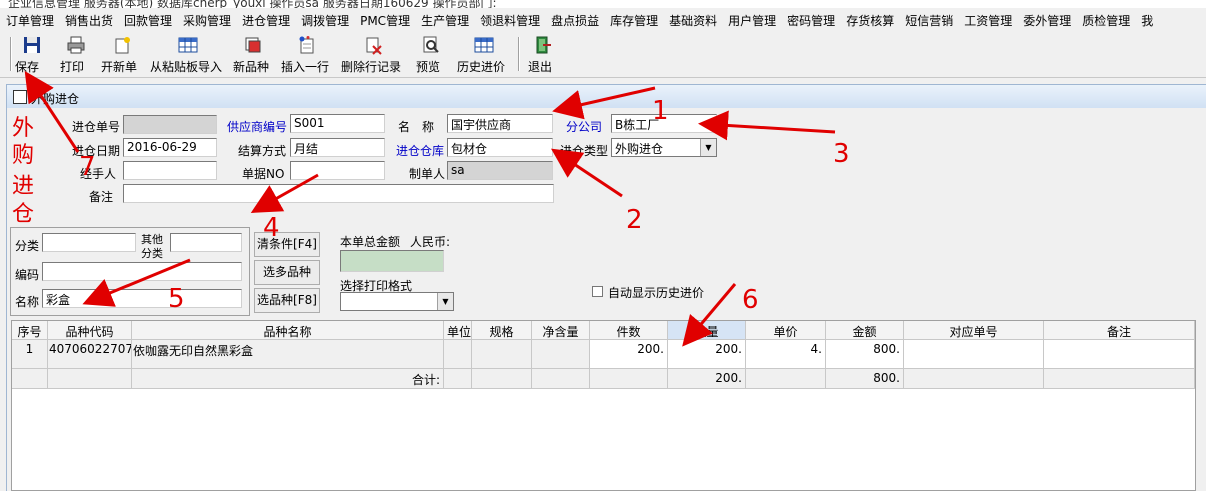 This screenshot has width=1206, height=491. What do you see at coordinates (660, 111) in the screenshot?
I see `annotation-number: 1` at bounding box center [660, 111].